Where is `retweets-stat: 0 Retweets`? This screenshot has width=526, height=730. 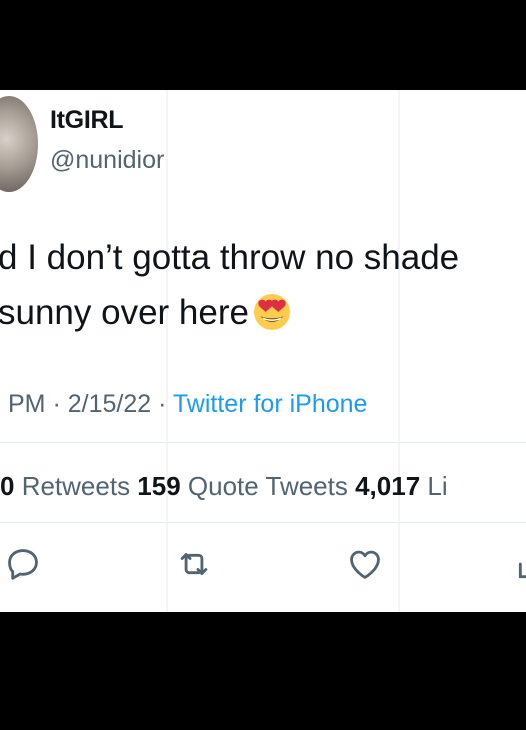 retweets-stat: 0 Retweets is located at coordinates (68, 486).